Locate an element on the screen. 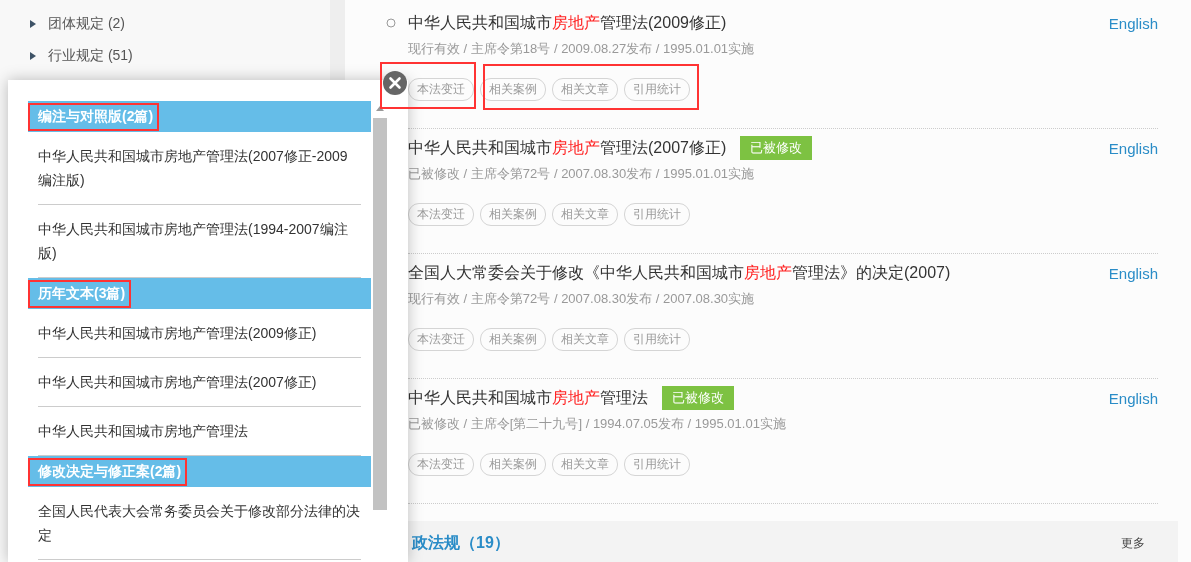 The image size is (1191, 562). law-meta-text: 已被修改 / 主席令[第二十九号] / 1994.07.05发布 / 1995.01.01实施 is located at coordinates (597, 424).